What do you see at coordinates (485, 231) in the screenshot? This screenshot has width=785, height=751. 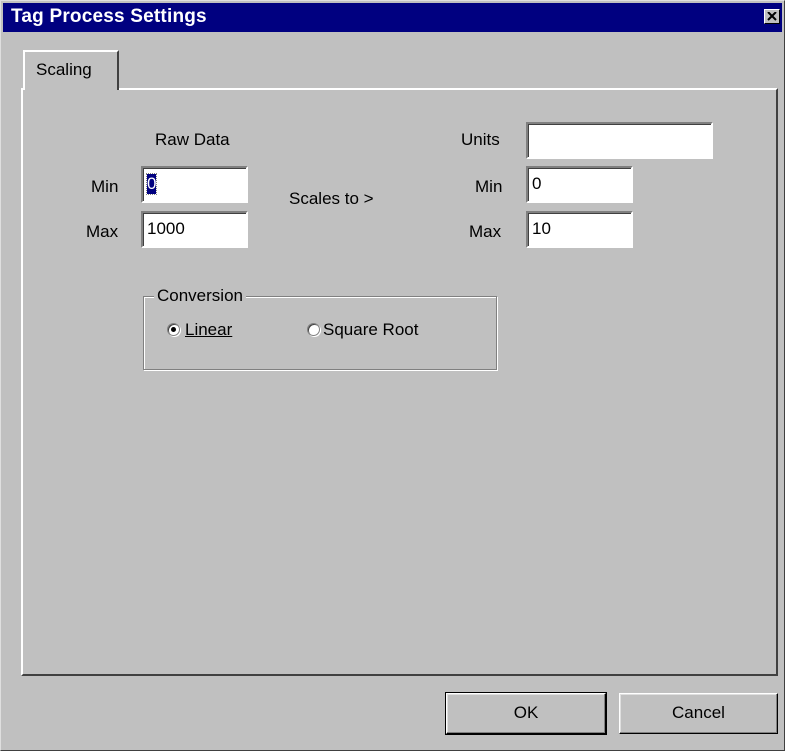 I see `scaled-max-label: Max` at bounding box center [485, 231].